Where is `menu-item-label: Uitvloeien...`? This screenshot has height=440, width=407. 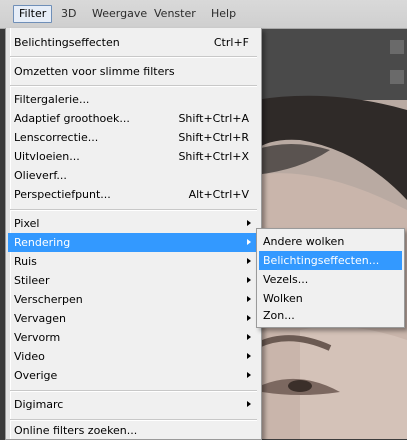 menu-item-label: Uitvloeien... is located at coordinates (47, 156).